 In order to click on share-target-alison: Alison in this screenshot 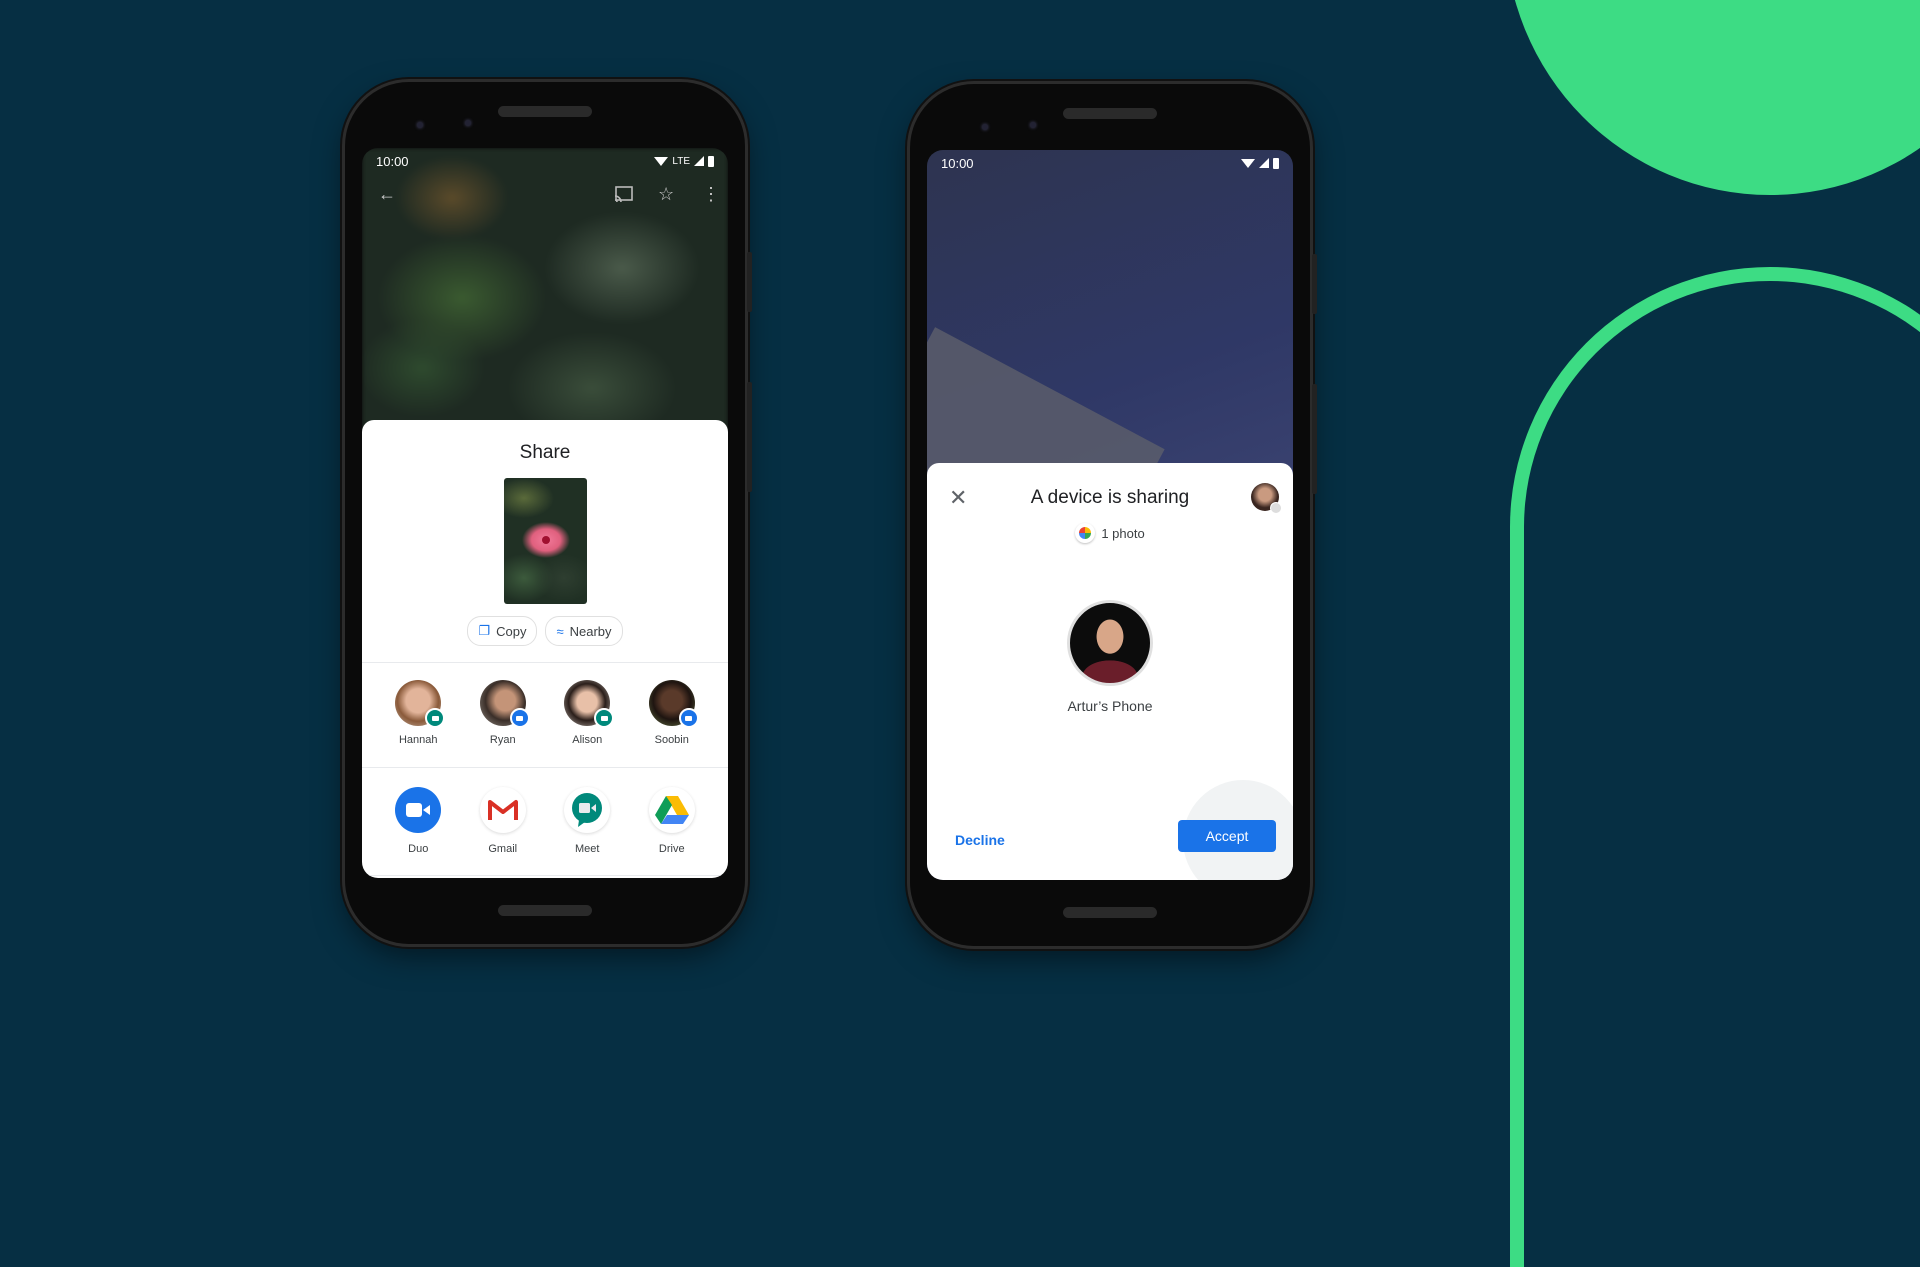, I will do `click(587, 713)`.